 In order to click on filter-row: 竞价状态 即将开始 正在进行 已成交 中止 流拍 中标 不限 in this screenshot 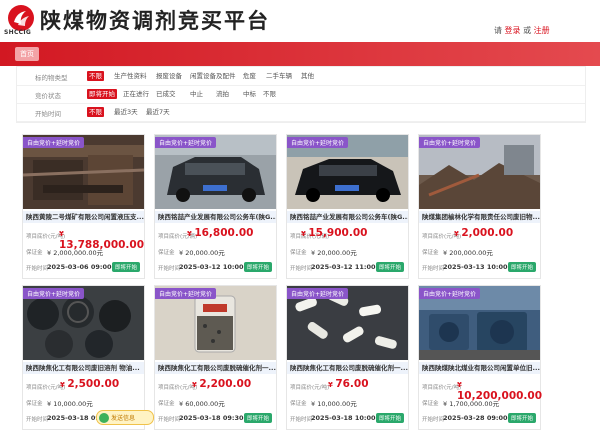, I will do `click(301, 94)`.